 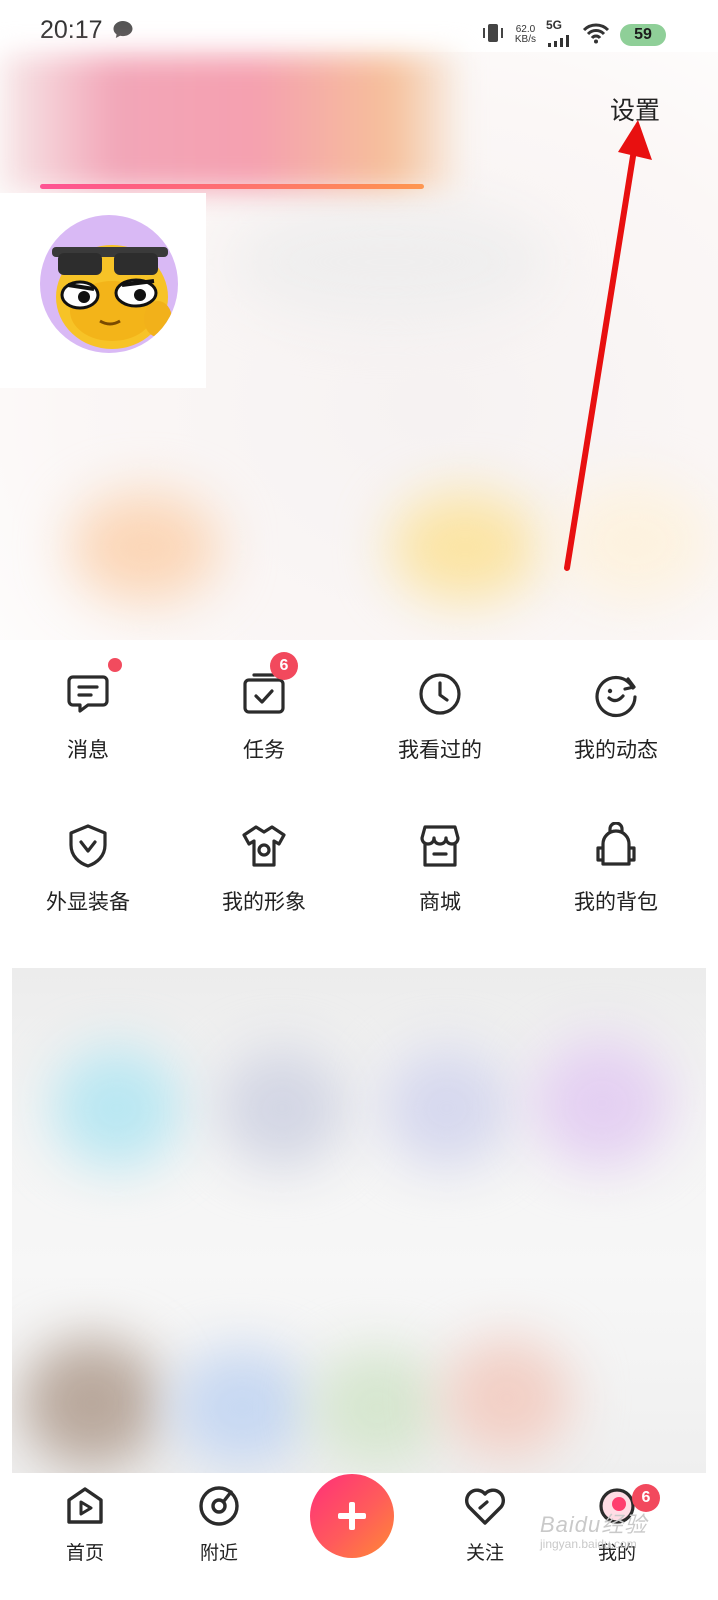 What do you see at coordinates (616, 844) in the screenshot?
I see `backpack-icon` at bounding box center [616, 844].